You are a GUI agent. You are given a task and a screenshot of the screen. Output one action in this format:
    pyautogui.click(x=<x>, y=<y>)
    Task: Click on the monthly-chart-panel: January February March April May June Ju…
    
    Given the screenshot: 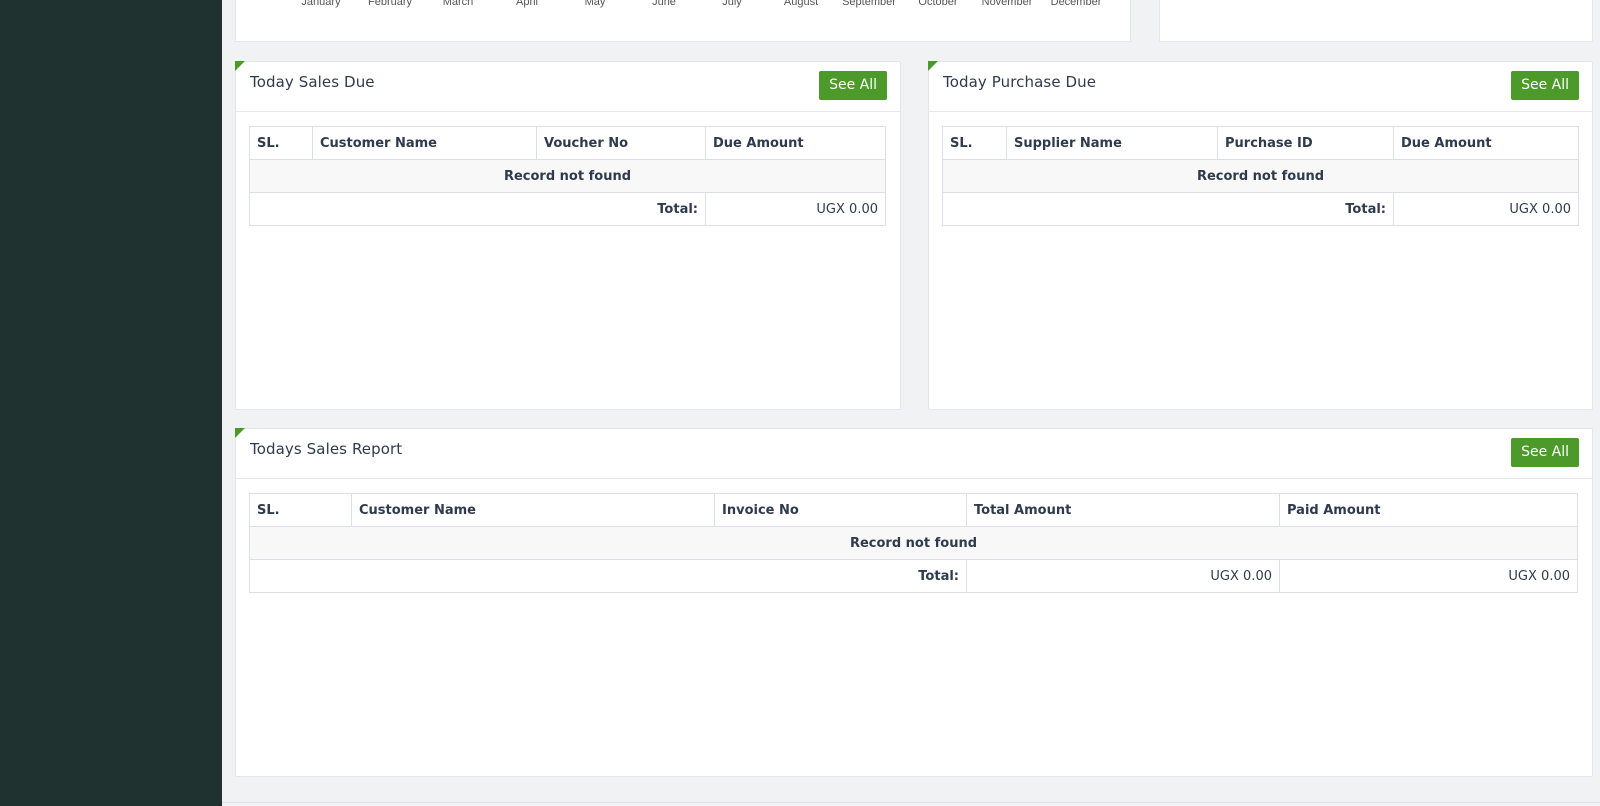 What is the action you would take?
    pyautogui.click(x=683, y=21)
    